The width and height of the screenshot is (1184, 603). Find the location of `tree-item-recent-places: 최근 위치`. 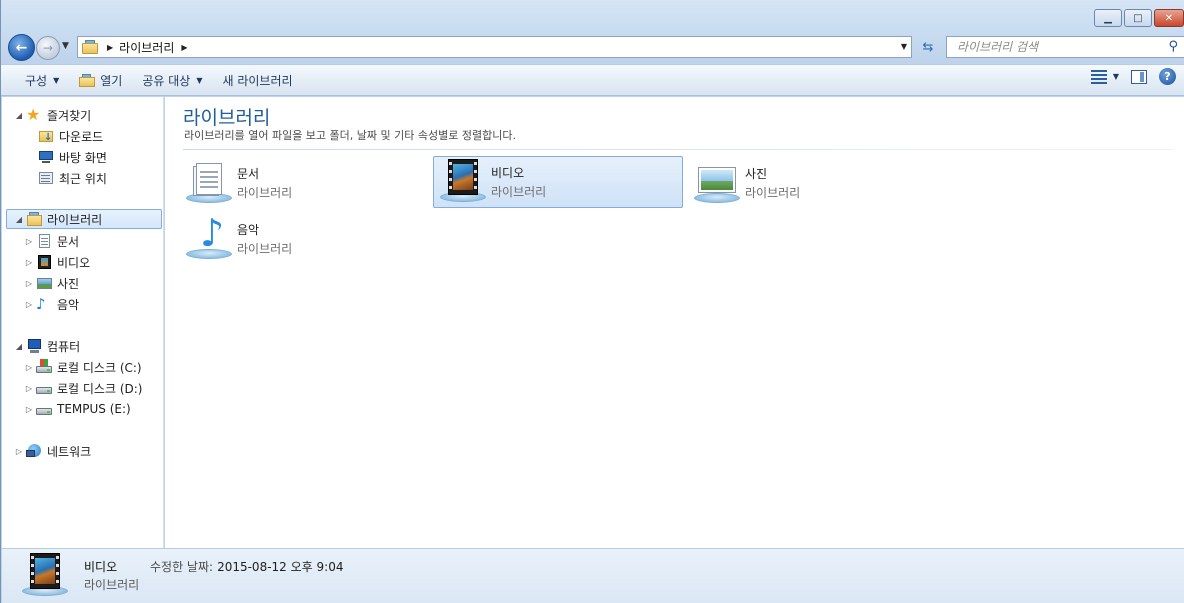

tree-item-recent-places: 최근 위치 is located at coordinates (66, 178).